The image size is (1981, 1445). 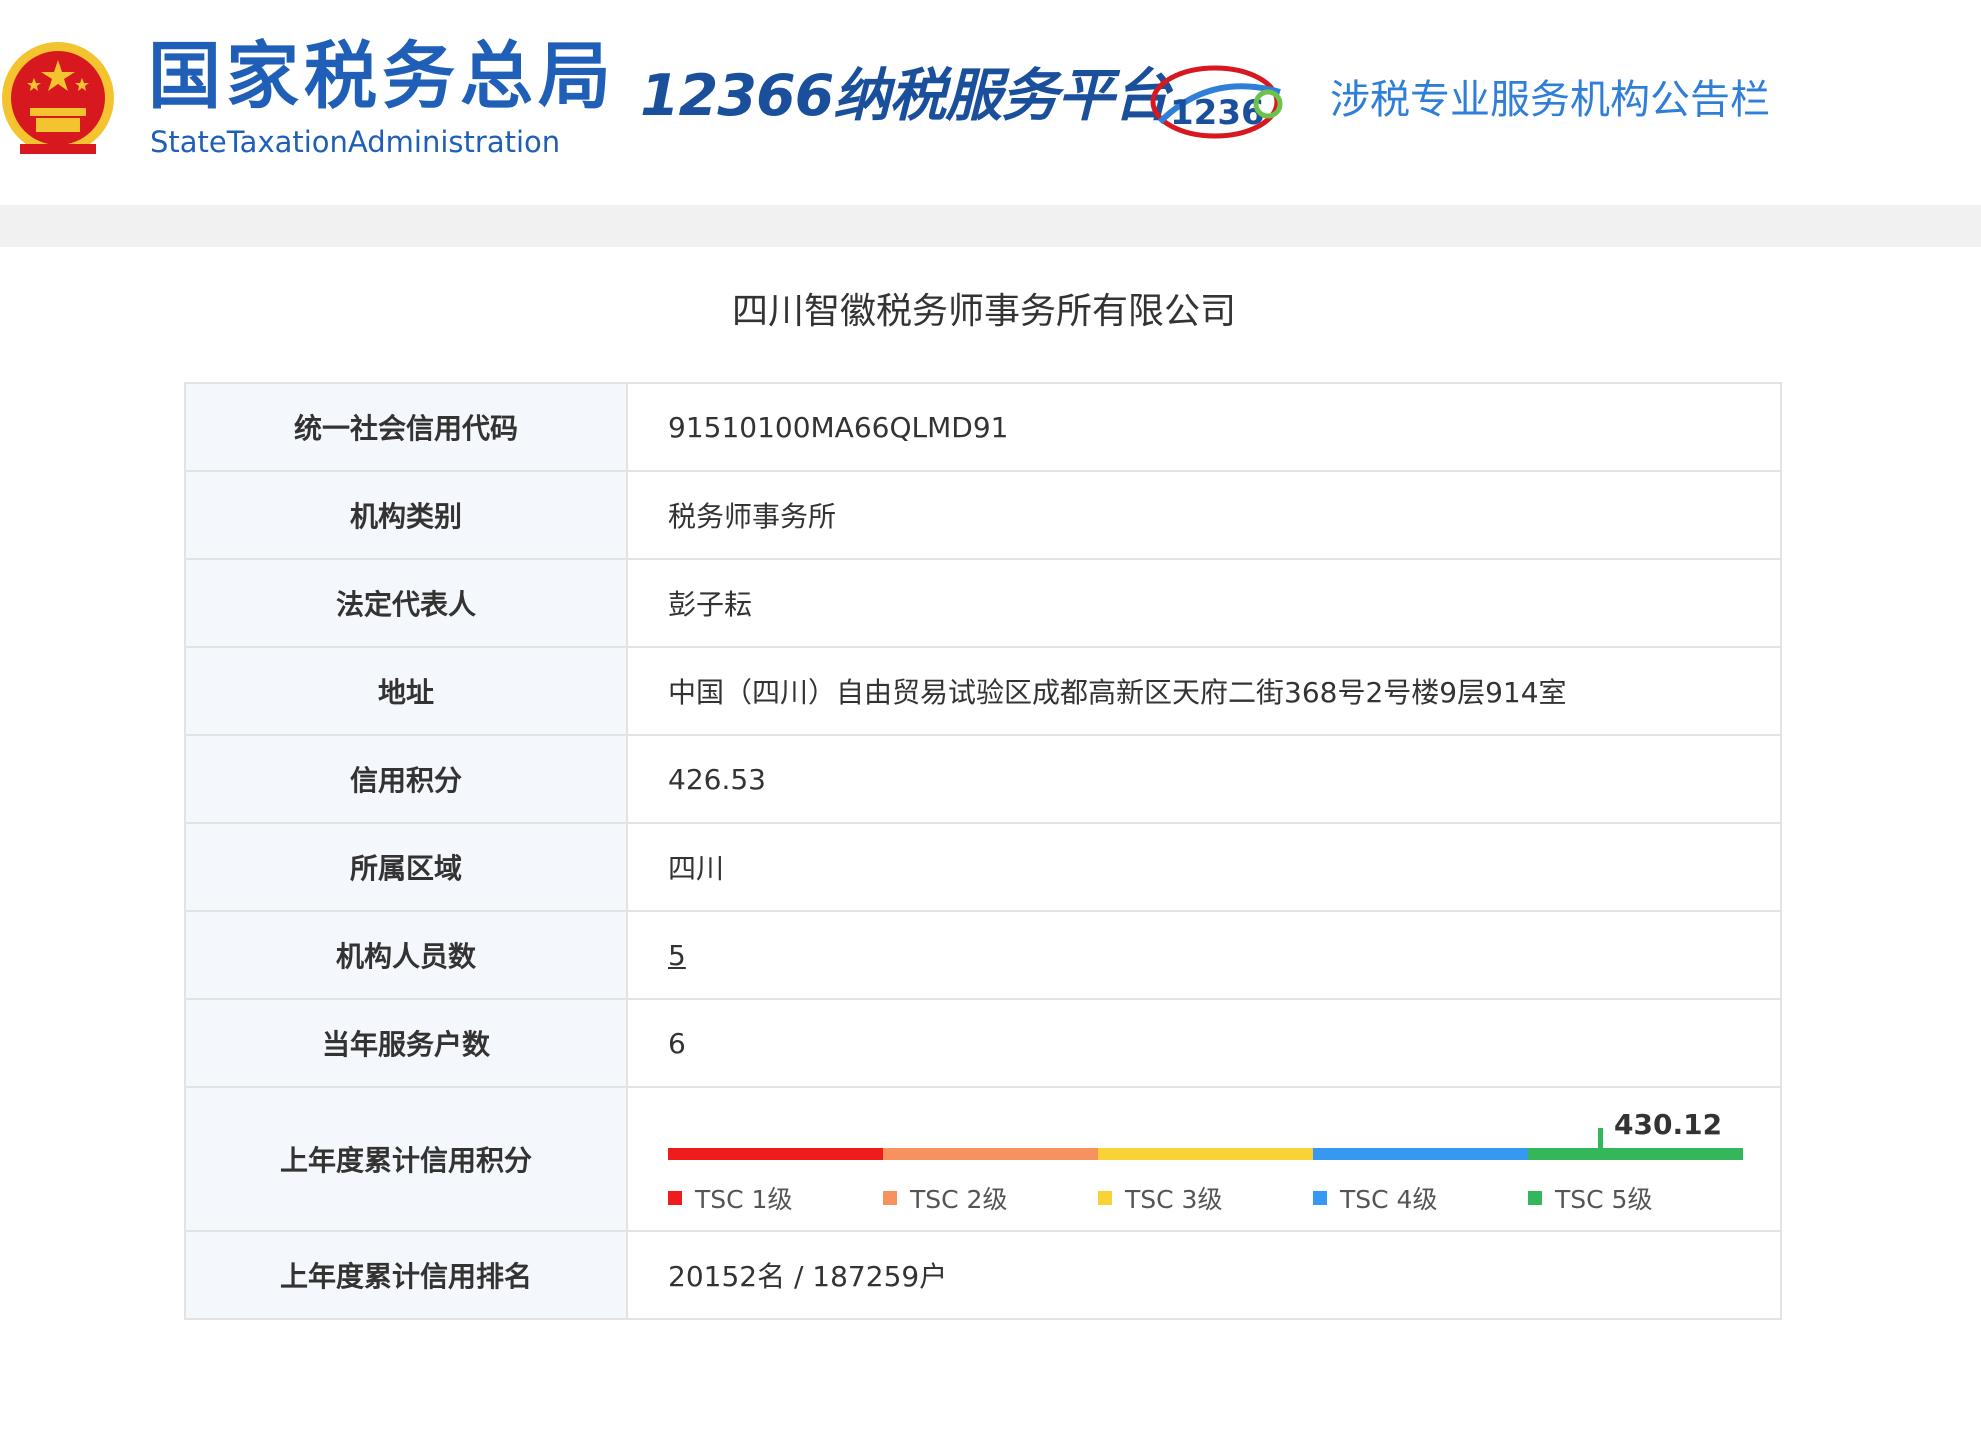 I want to click on legend-item: TSC 4级, so click(x=1420, y=1198).